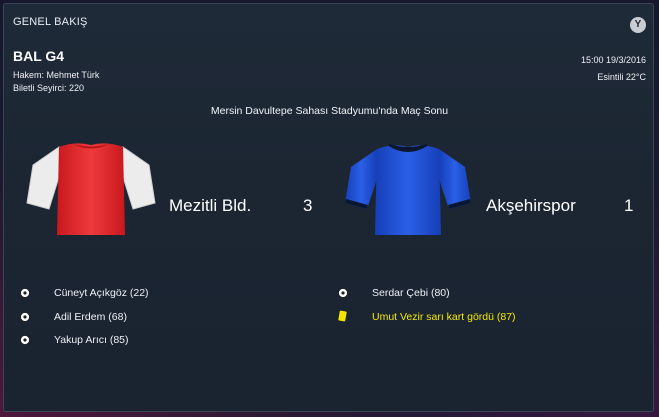 Image resolution: width=659 pixels, height=417 pixels. Describe the element at coordinates (56, 75) in the screenshot. I see `referee-text: Hakem: Mehmet Türk` at that location.